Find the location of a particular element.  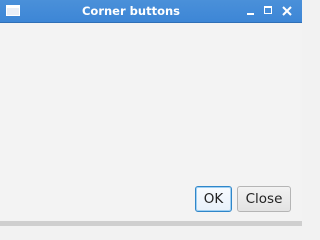

window-bottom-edge is located at coordinates (151, 223).